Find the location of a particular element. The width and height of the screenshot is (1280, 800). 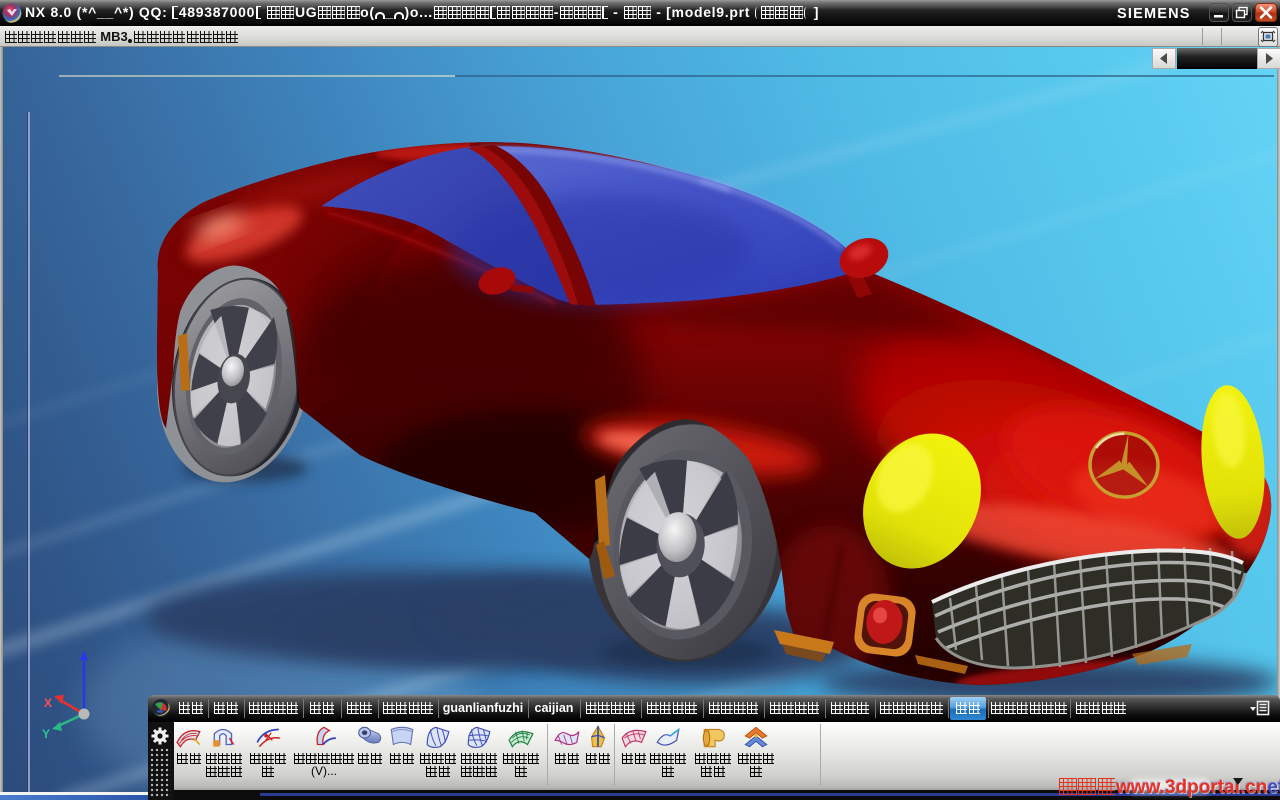

svg-text: X is located at coordinates (48, 703).